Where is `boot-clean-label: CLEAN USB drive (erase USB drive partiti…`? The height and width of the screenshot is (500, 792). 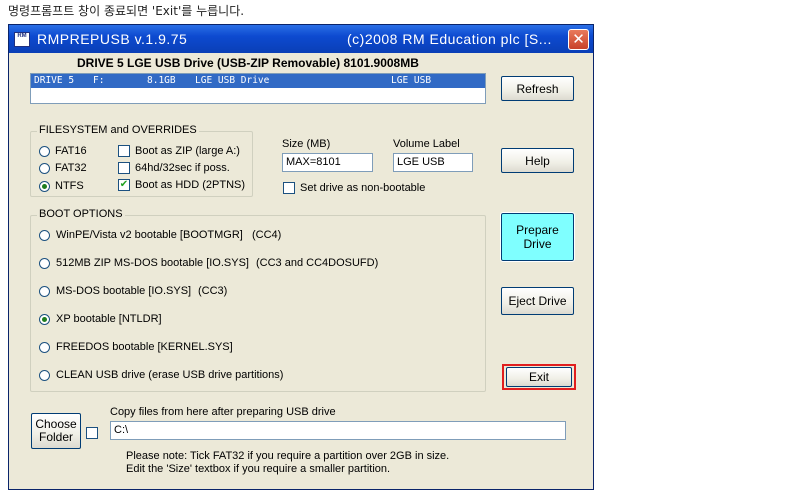
boot-clean-label: CLEAN USB drive (erase USB drive partiti… is located at coordinates (170, 375).